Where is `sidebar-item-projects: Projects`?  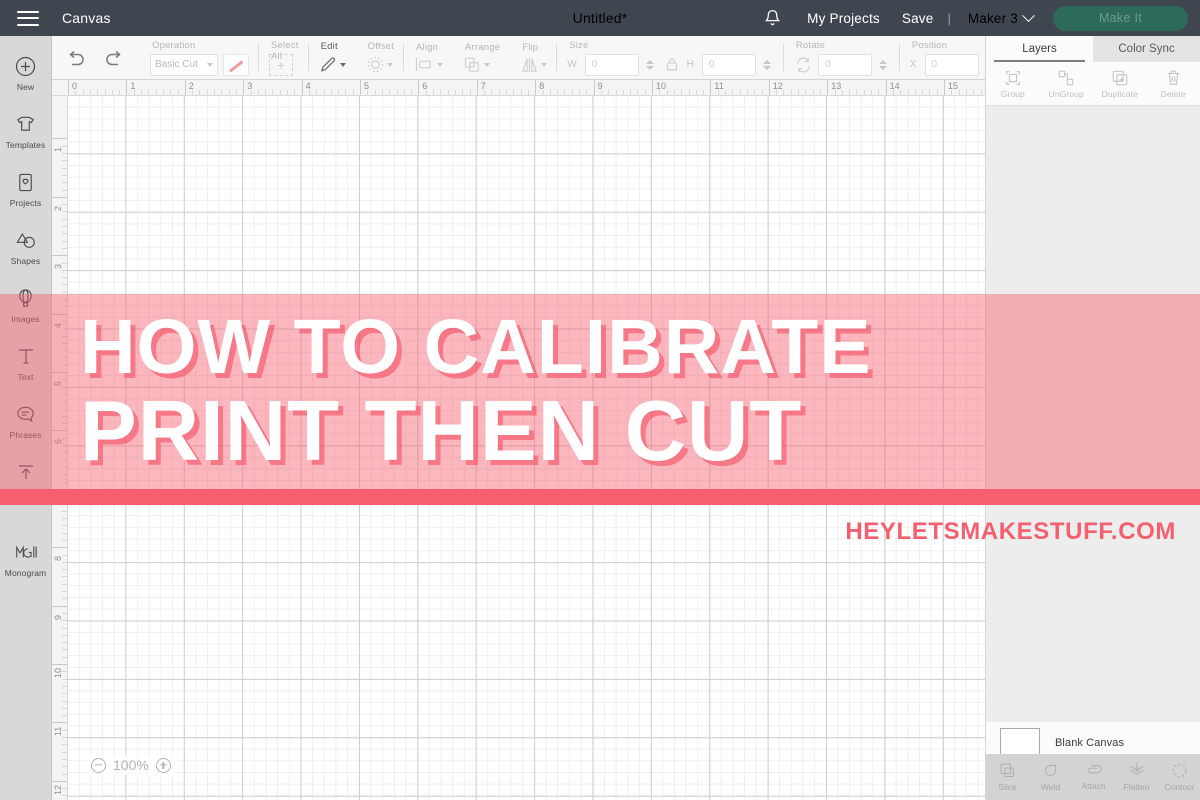 sidebar-item-projects: Projects is located at coordinates (26, 189).